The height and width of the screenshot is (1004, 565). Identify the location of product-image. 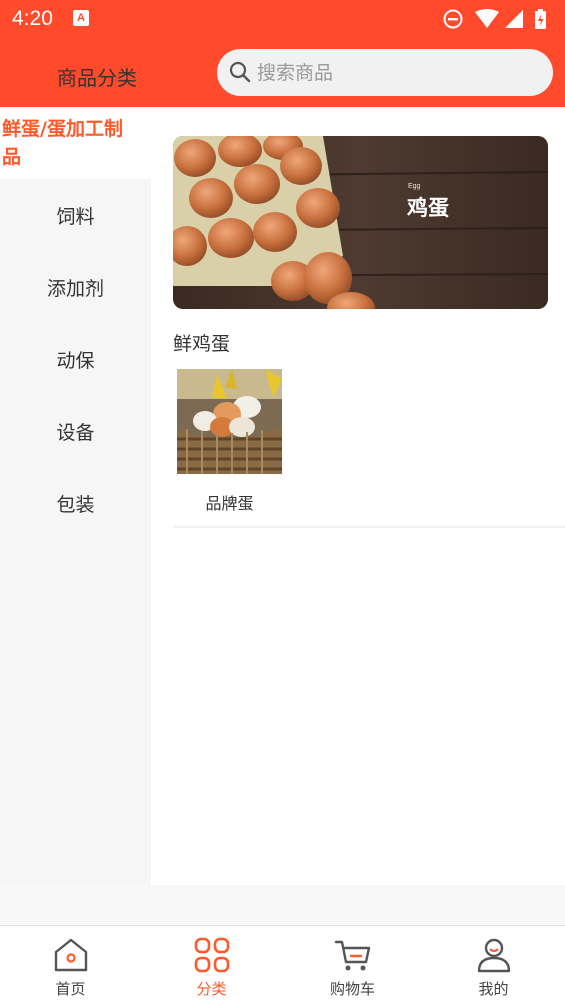
(229, 421).